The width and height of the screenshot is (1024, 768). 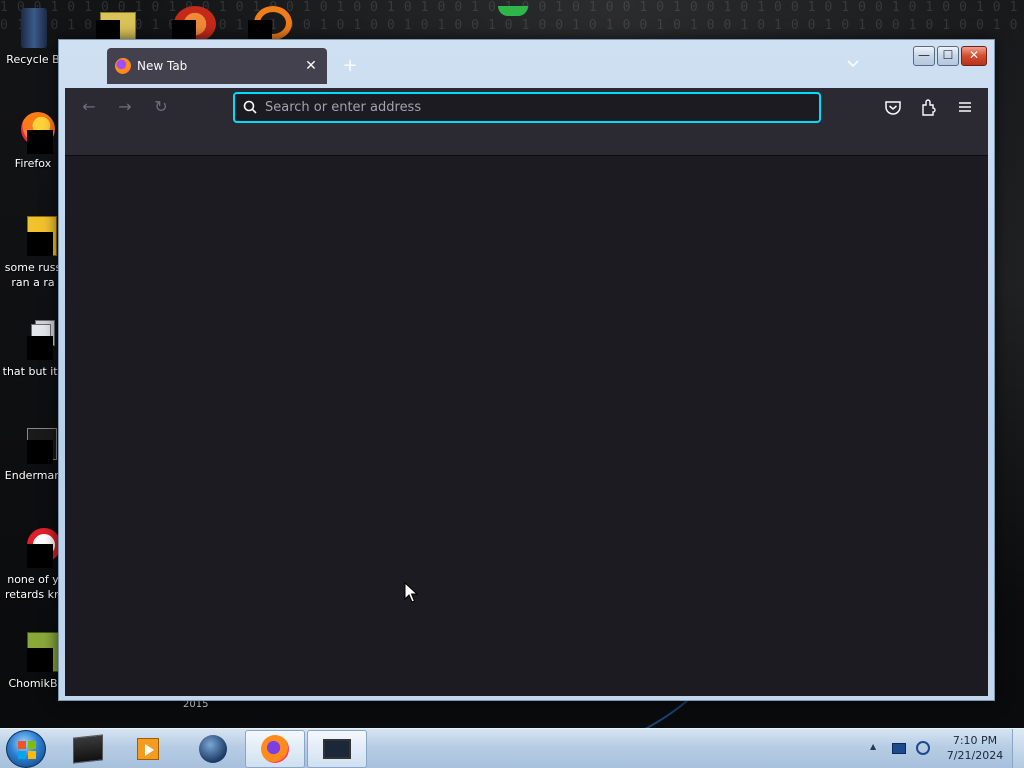 I want to click on desktop-icon-chomik: ChomikB, so click(x=33, y=661).